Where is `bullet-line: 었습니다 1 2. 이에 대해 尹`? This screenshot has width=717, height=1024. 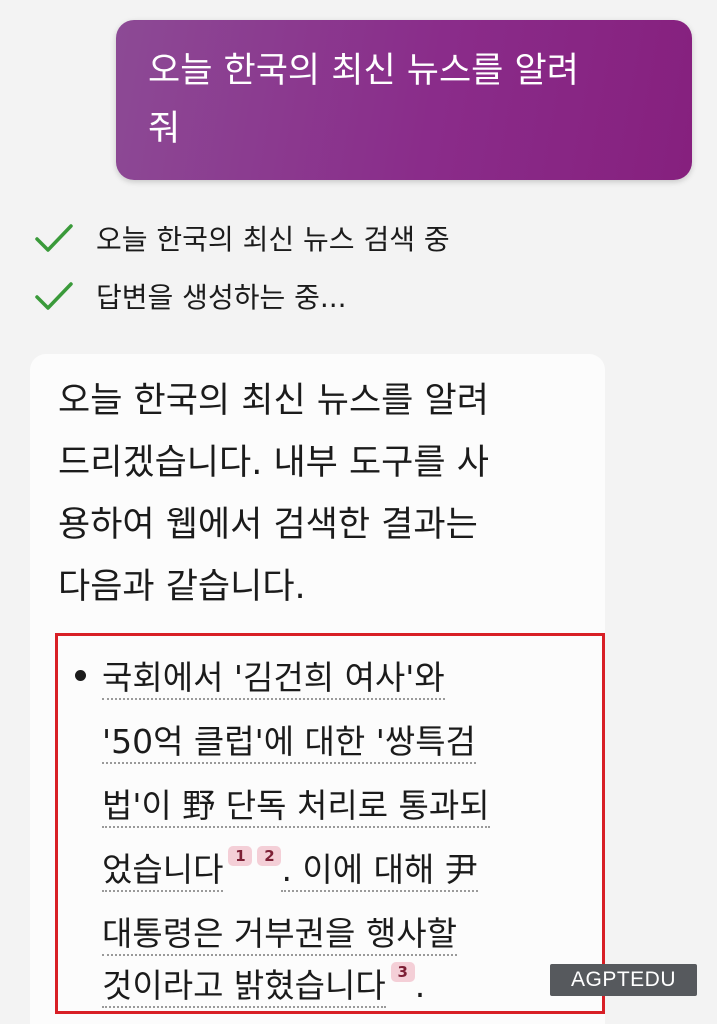
bullet-line: 었습니다 1 2. 이에 대해 尹 is located at coordinates (290, 870).